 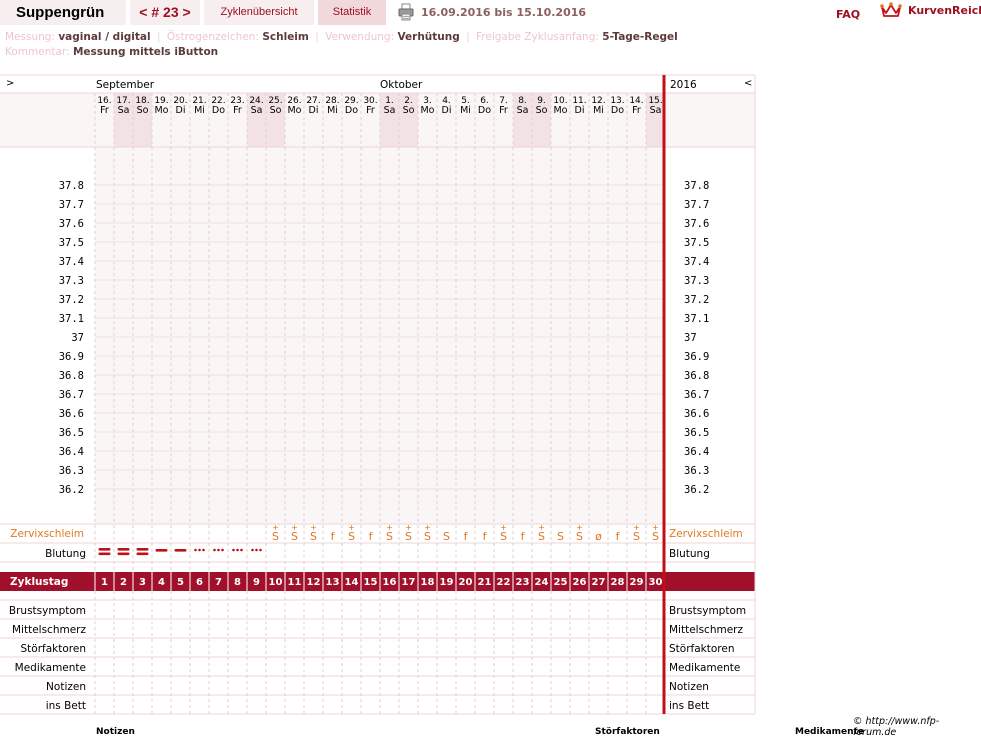 What do you see at coordinates (390, 582) in the screenshot?
I see `cycle-day-number: 16` at bounding box center [390, 582].